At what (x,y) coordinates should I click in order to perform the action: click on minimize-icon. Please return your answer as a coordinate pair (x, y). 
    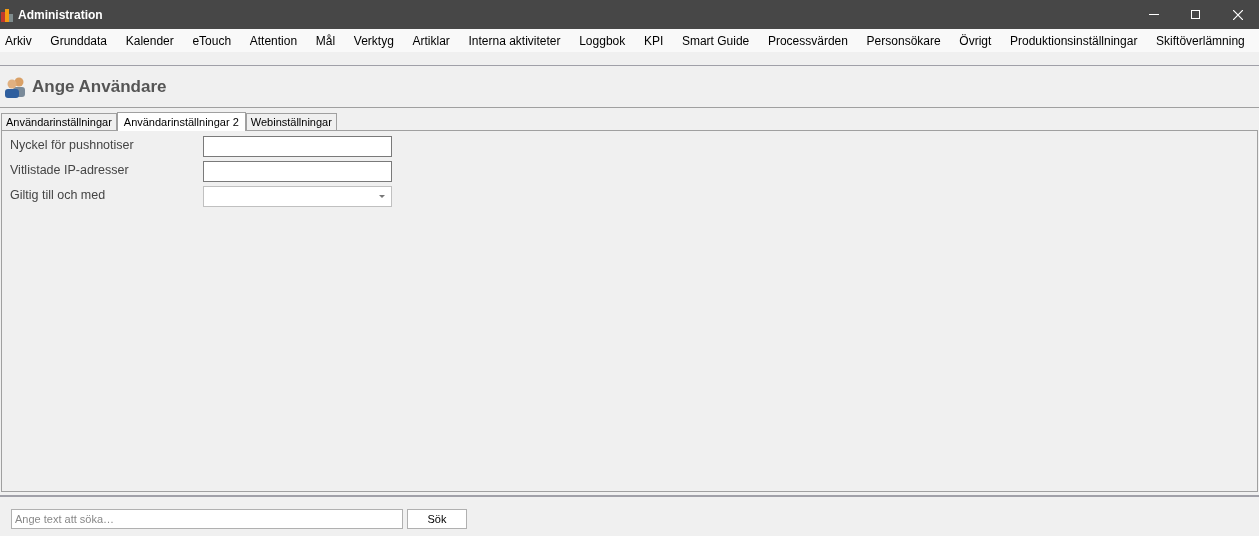
    Looking at the image, I should click on (1154, 14).